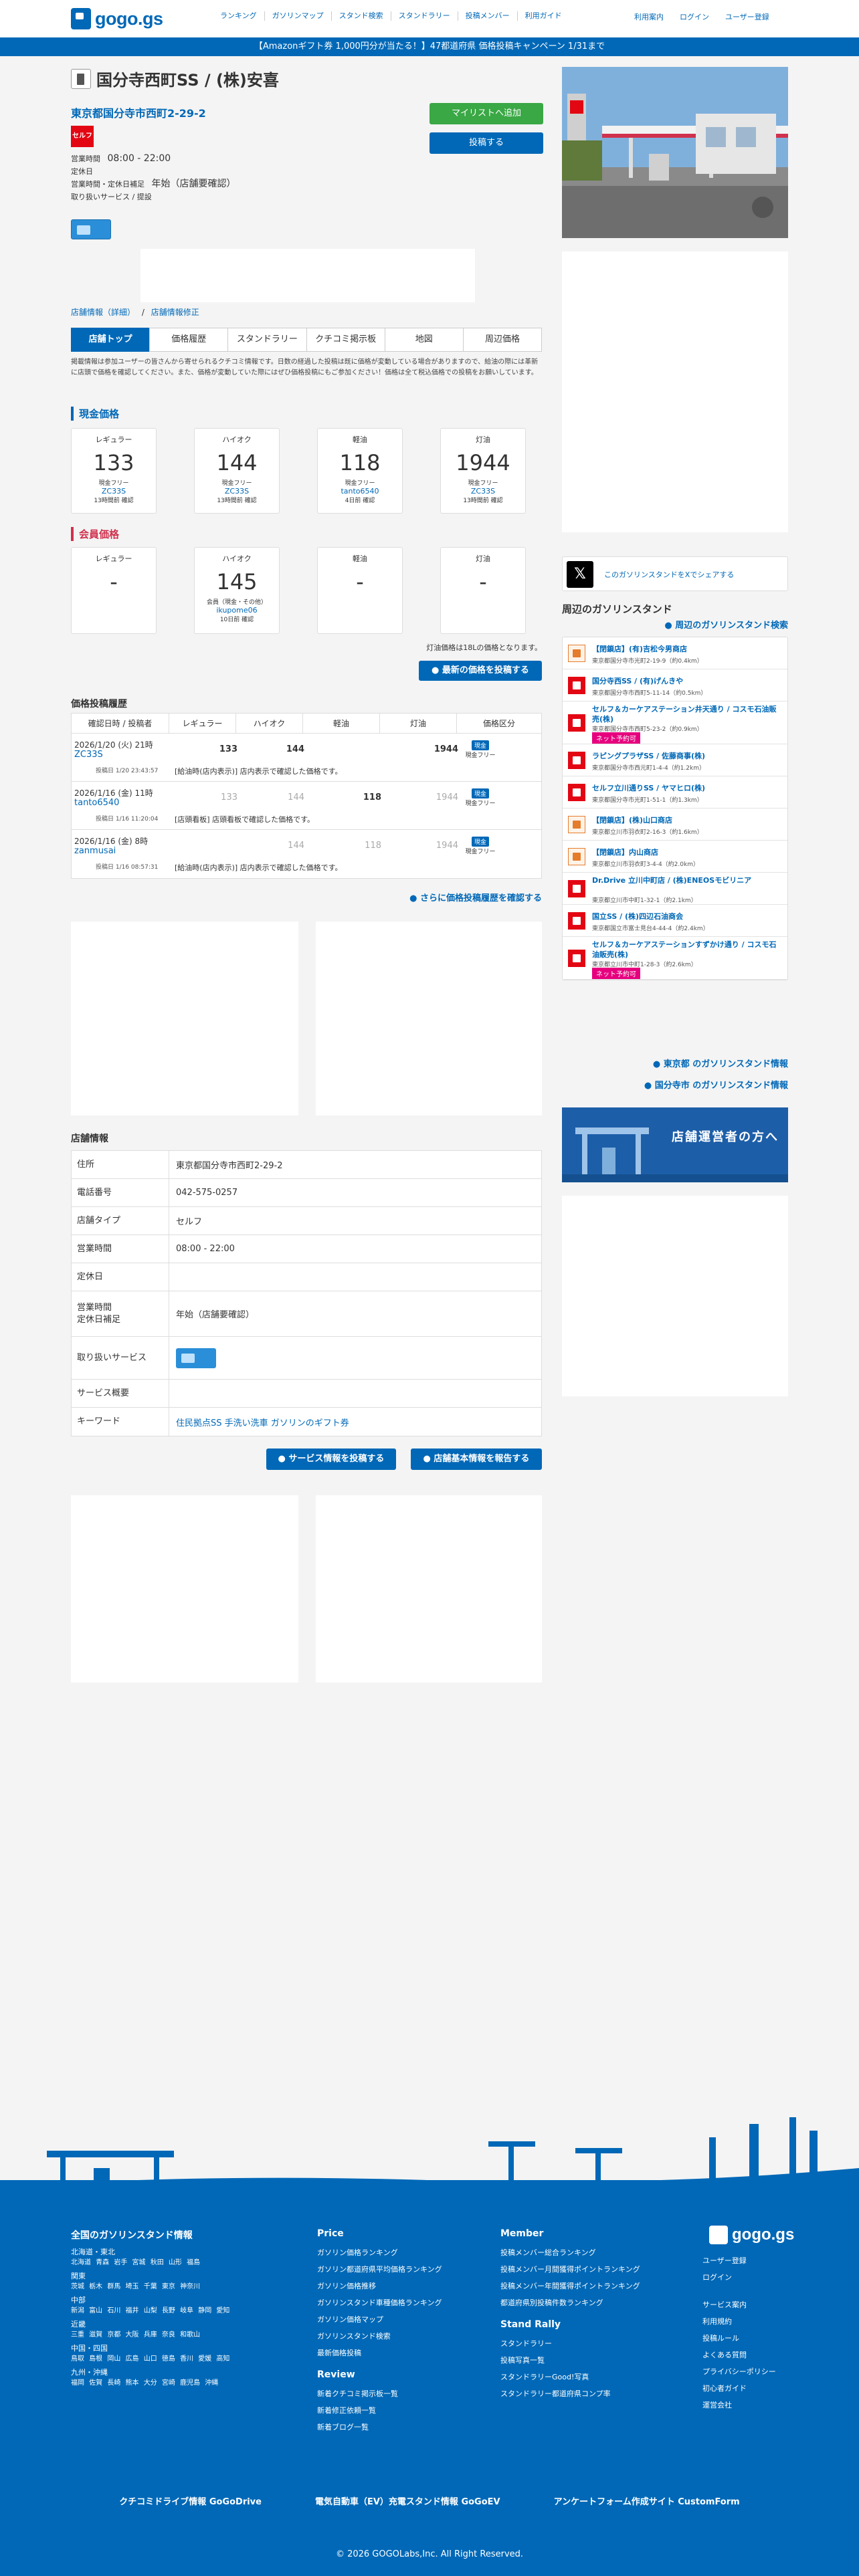 The height and width of the screenshot is (2576, 859). Describe the element at coordinates (752, 2235) in the screenshot. I see `footer-logo: gogo.gs` at that location.